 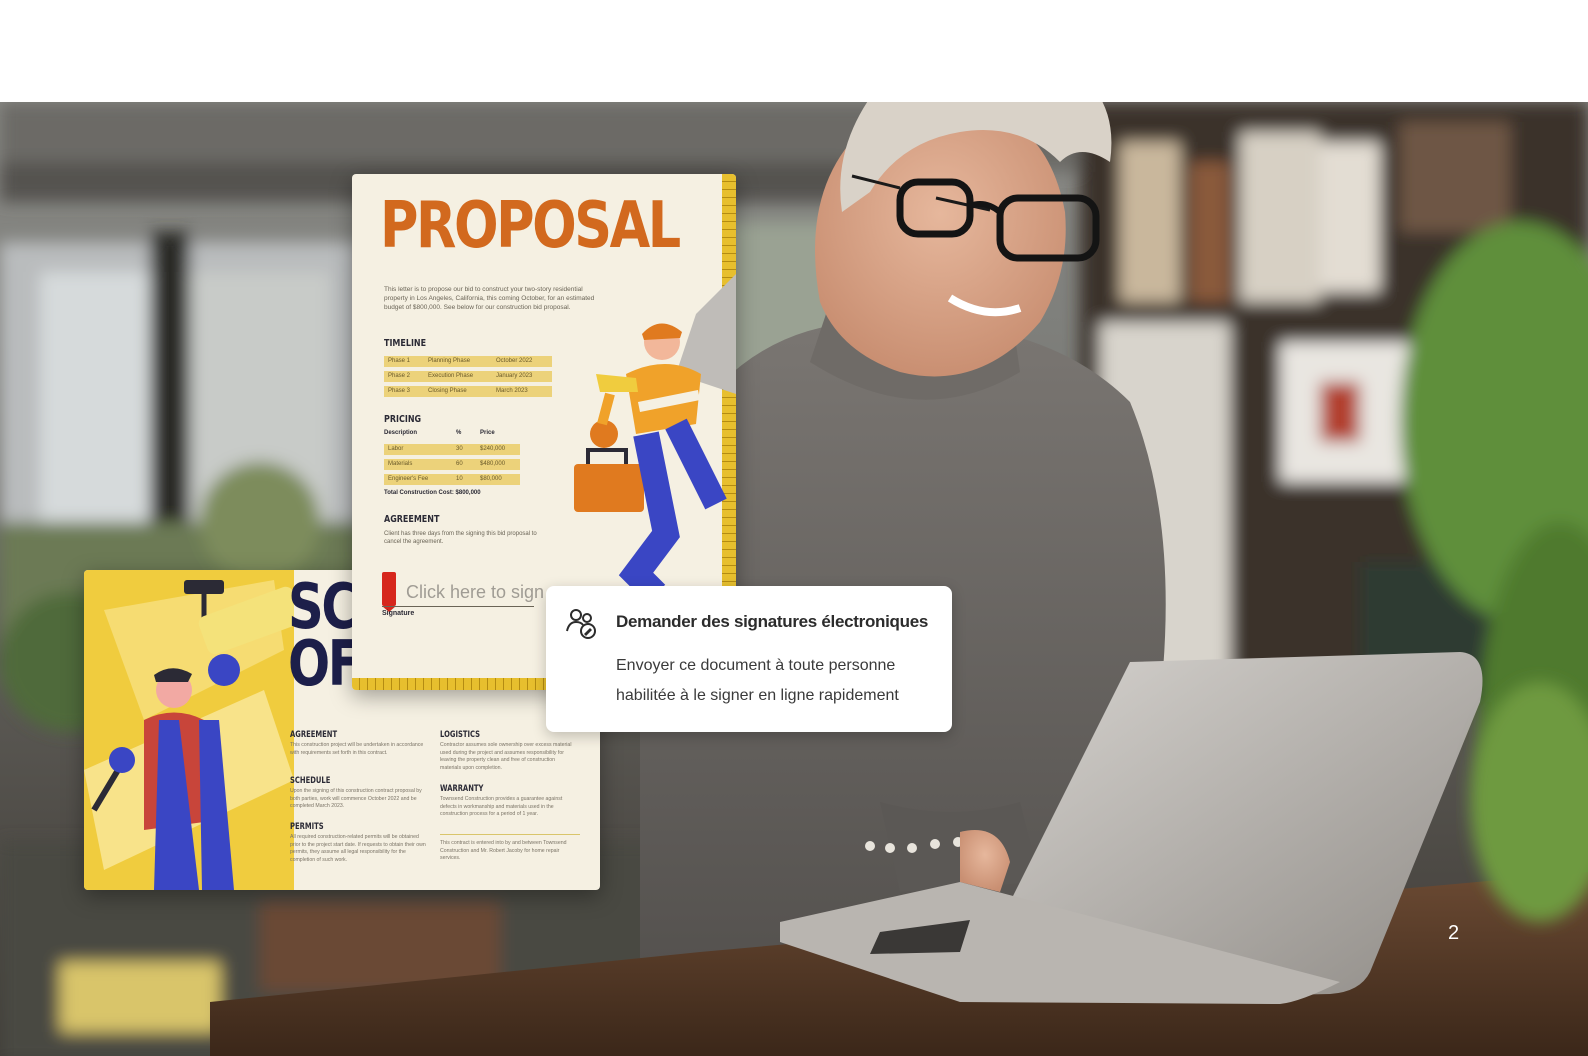 What do you see at coordinates (530, 226) in the screenshot?
I see `proposal-title: PROPOSAL` at bounding box center [530, 226].